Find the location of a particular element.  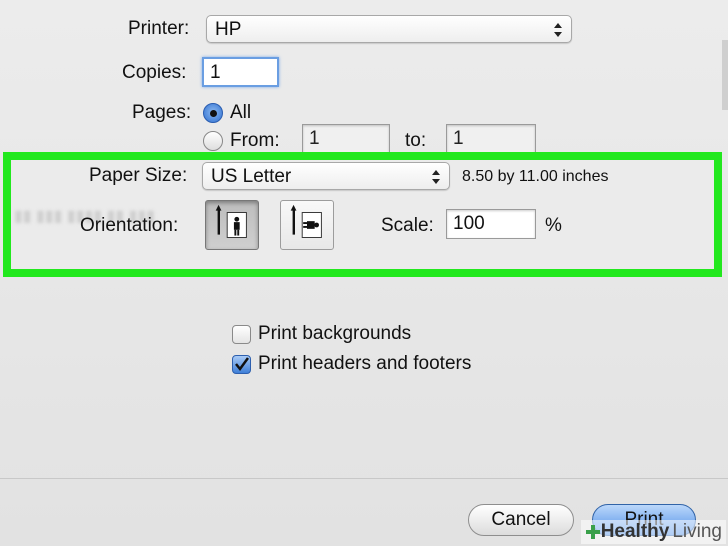

printer-popup: HP is located at coordinates (389, 29).